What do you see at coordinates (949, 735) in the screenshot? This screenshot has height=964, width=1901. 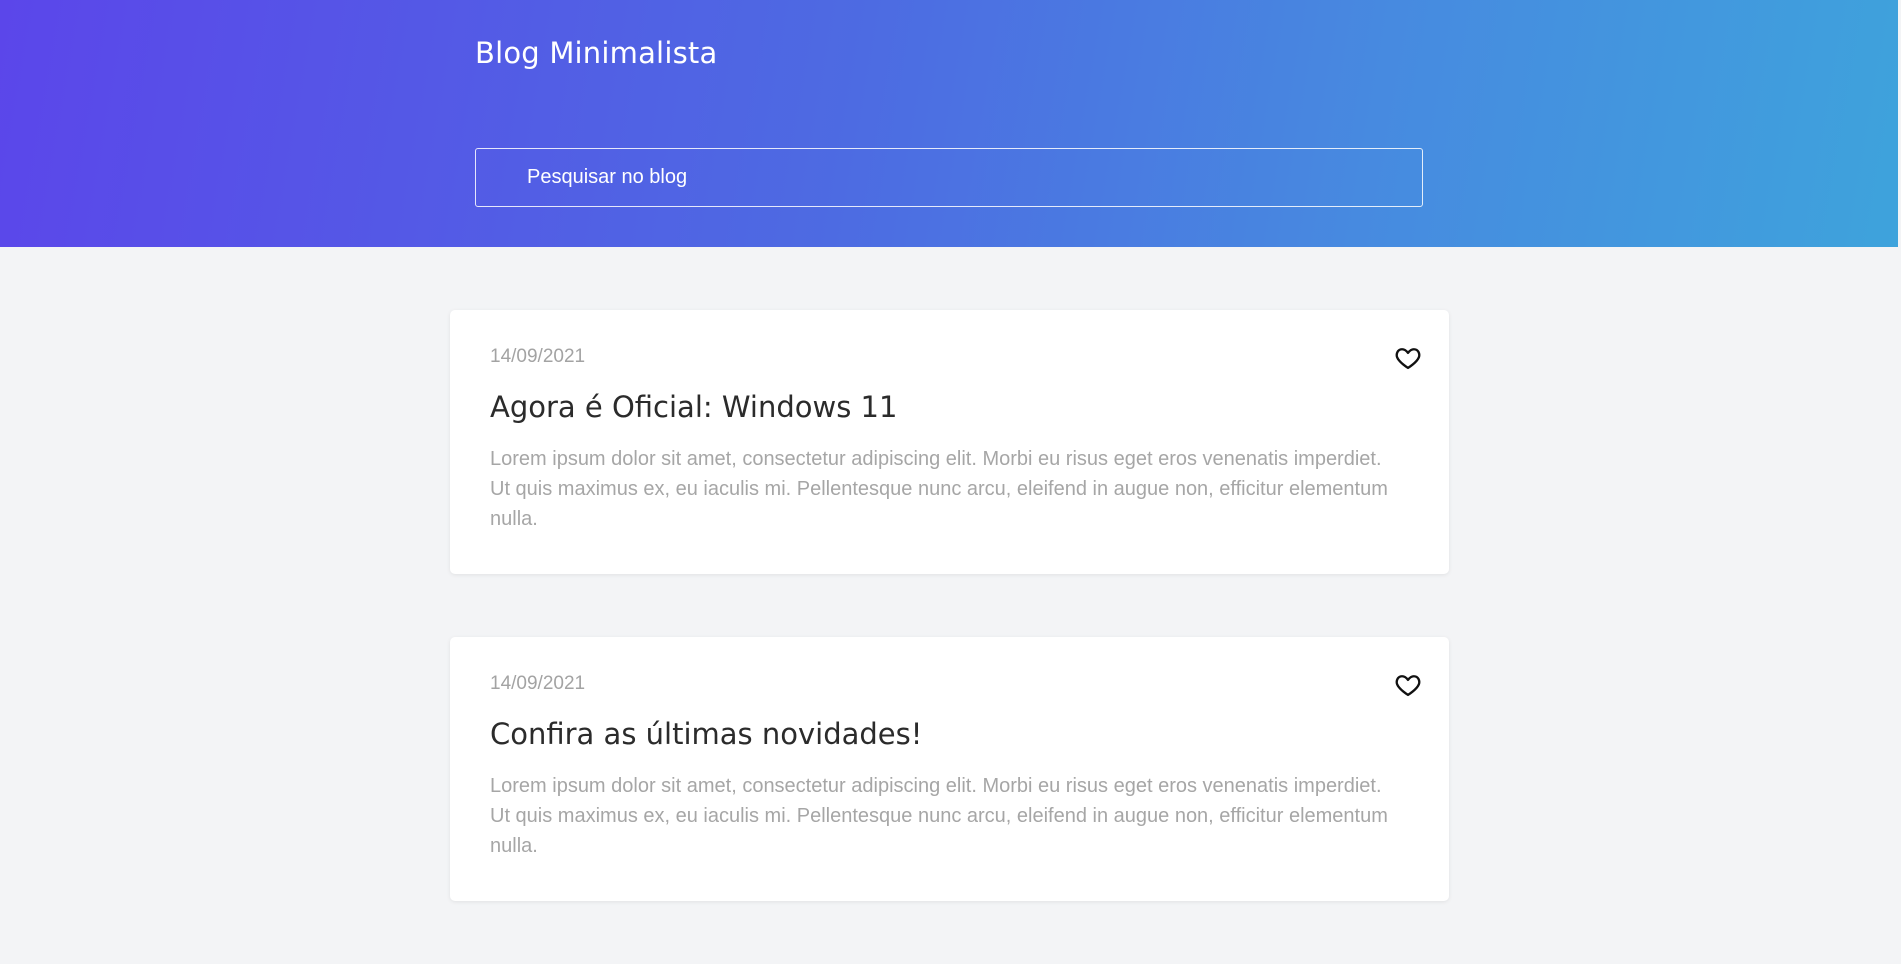 I see `post-title: Confira as últimas novidades!` at bounding box center [949, 735].